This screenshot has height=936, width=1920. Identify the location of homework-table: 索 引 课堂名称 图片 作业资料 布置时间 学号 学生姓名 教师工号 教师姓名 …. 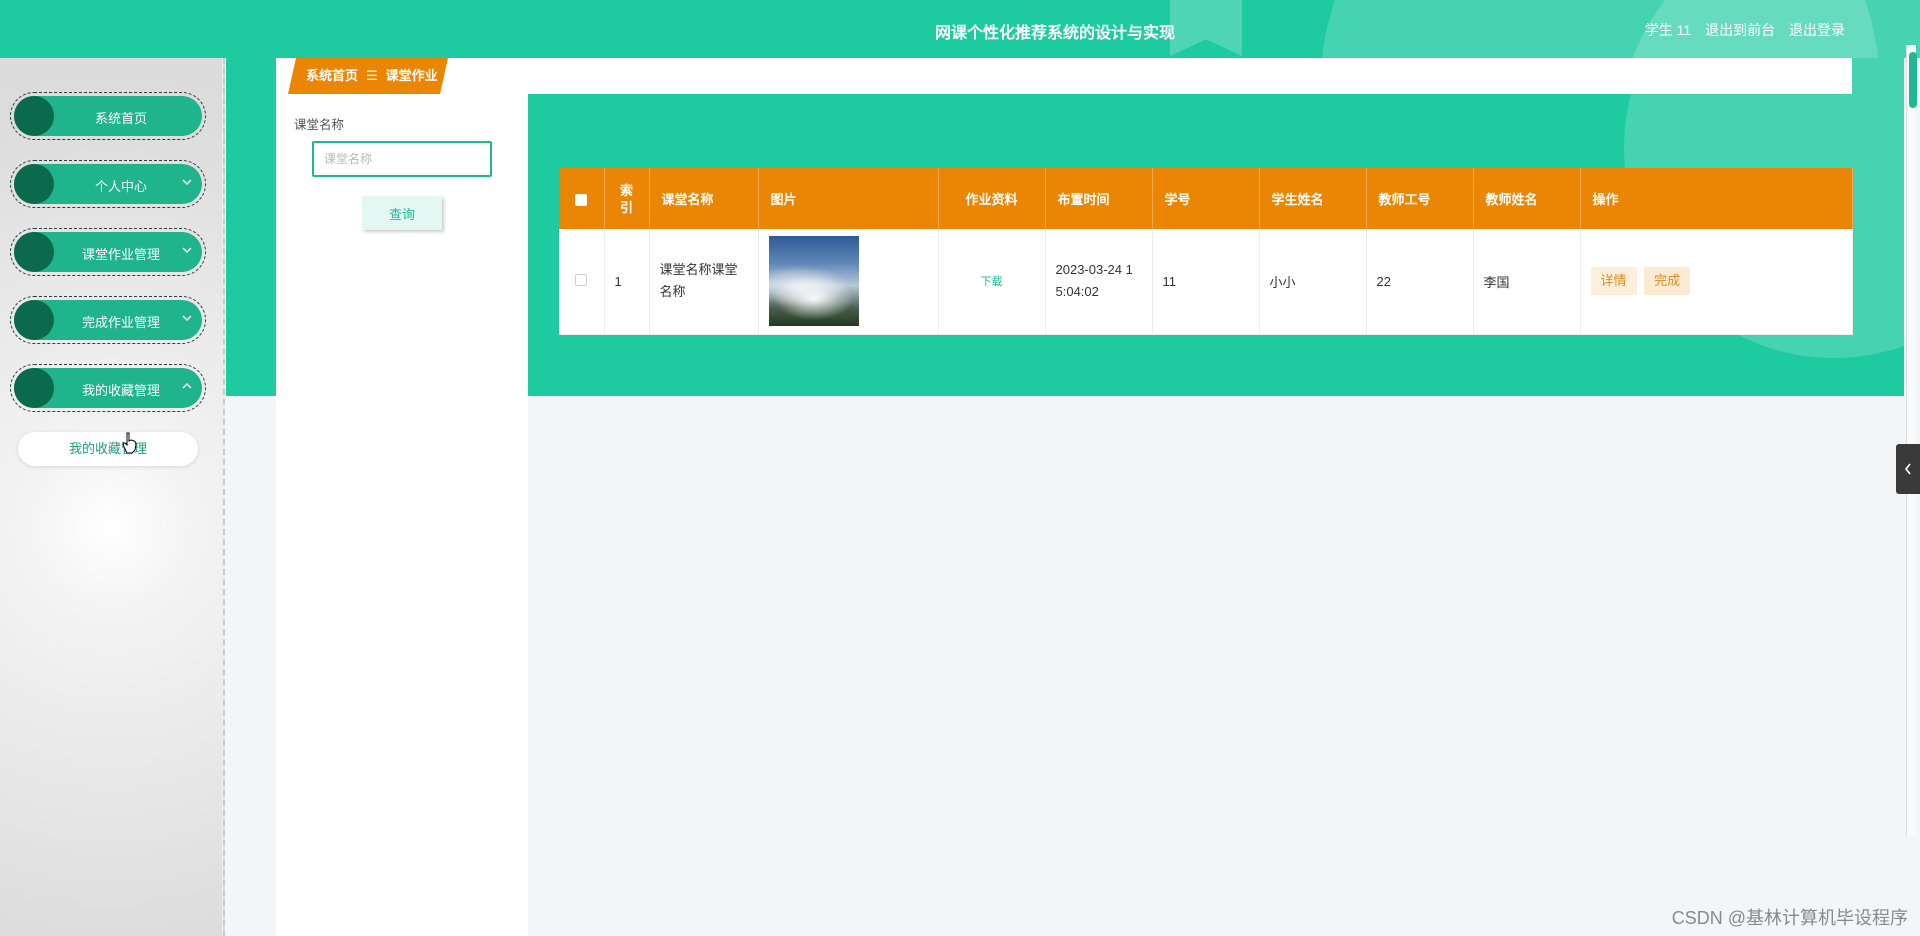
(1206, 251).